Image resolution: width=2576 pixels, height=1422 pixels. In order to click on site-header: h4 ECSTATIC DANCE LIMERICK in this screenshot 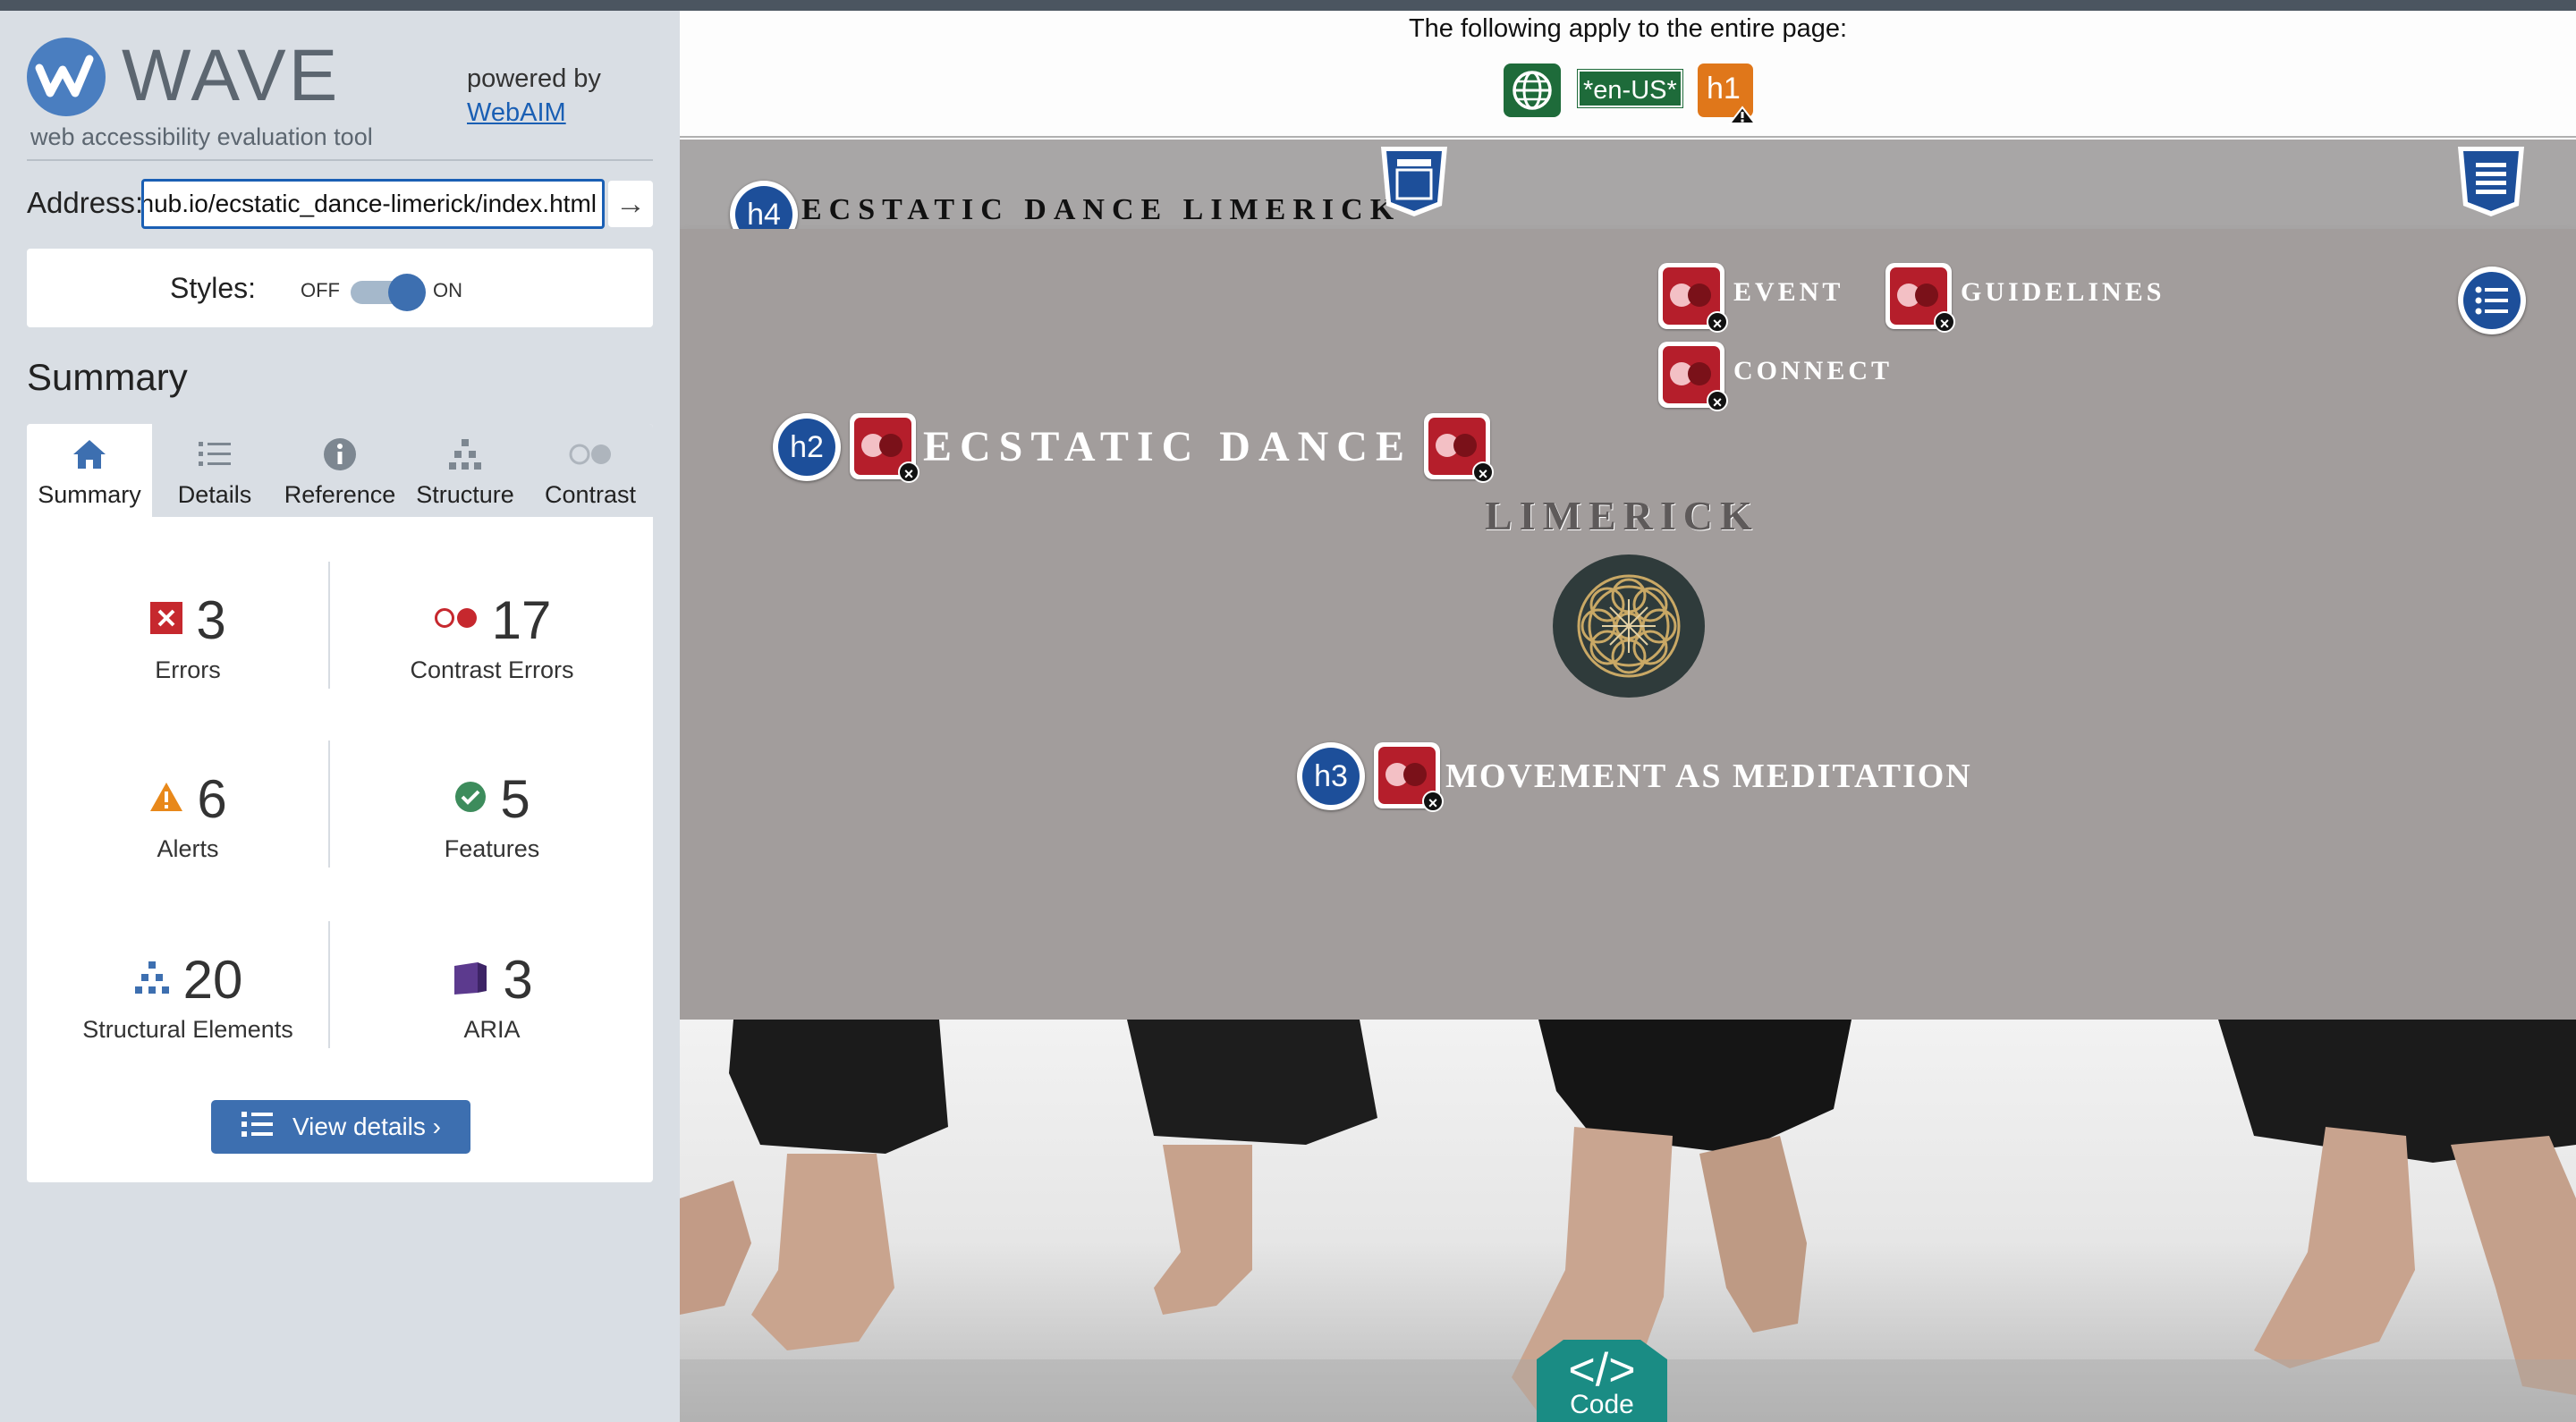, I will do `click(1628, 194)`.